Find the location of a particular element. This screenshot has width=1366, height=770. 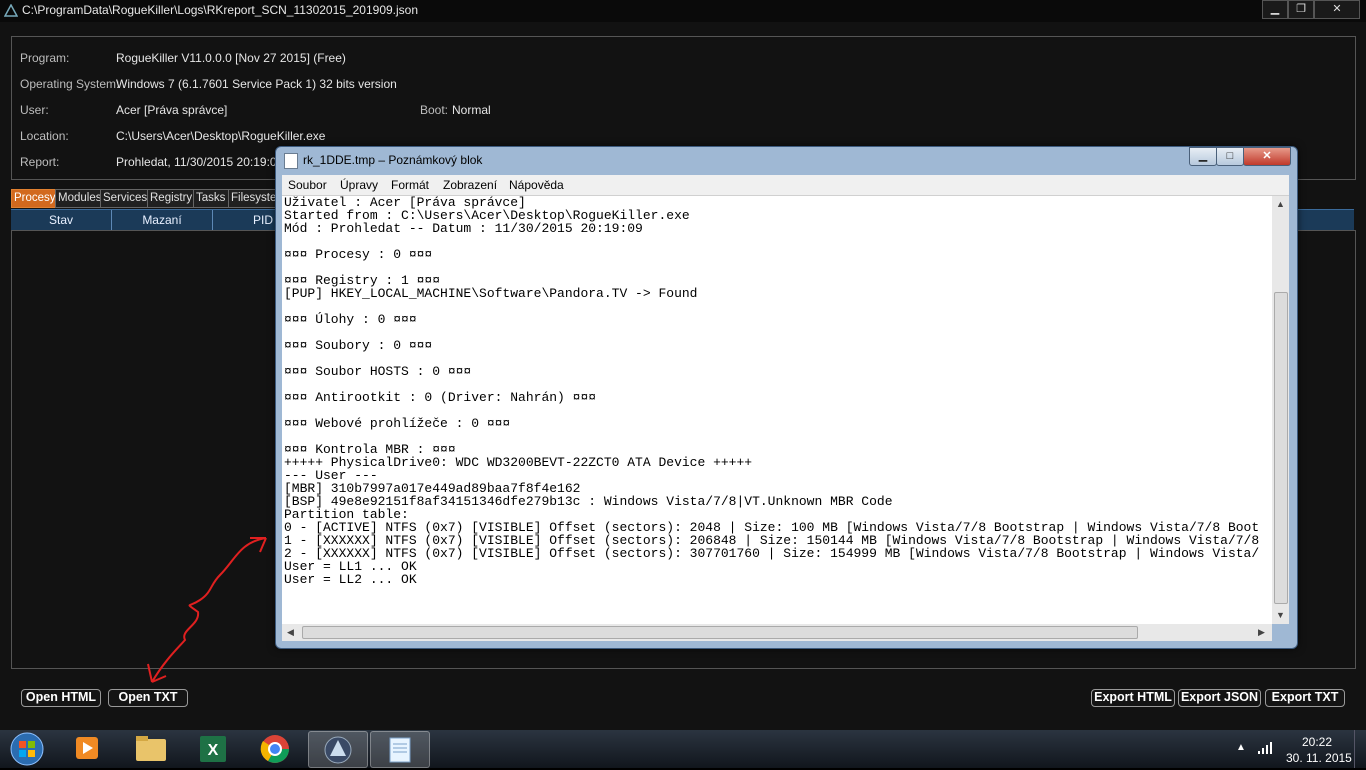

network-icon is located at coordinates (1265, 748).